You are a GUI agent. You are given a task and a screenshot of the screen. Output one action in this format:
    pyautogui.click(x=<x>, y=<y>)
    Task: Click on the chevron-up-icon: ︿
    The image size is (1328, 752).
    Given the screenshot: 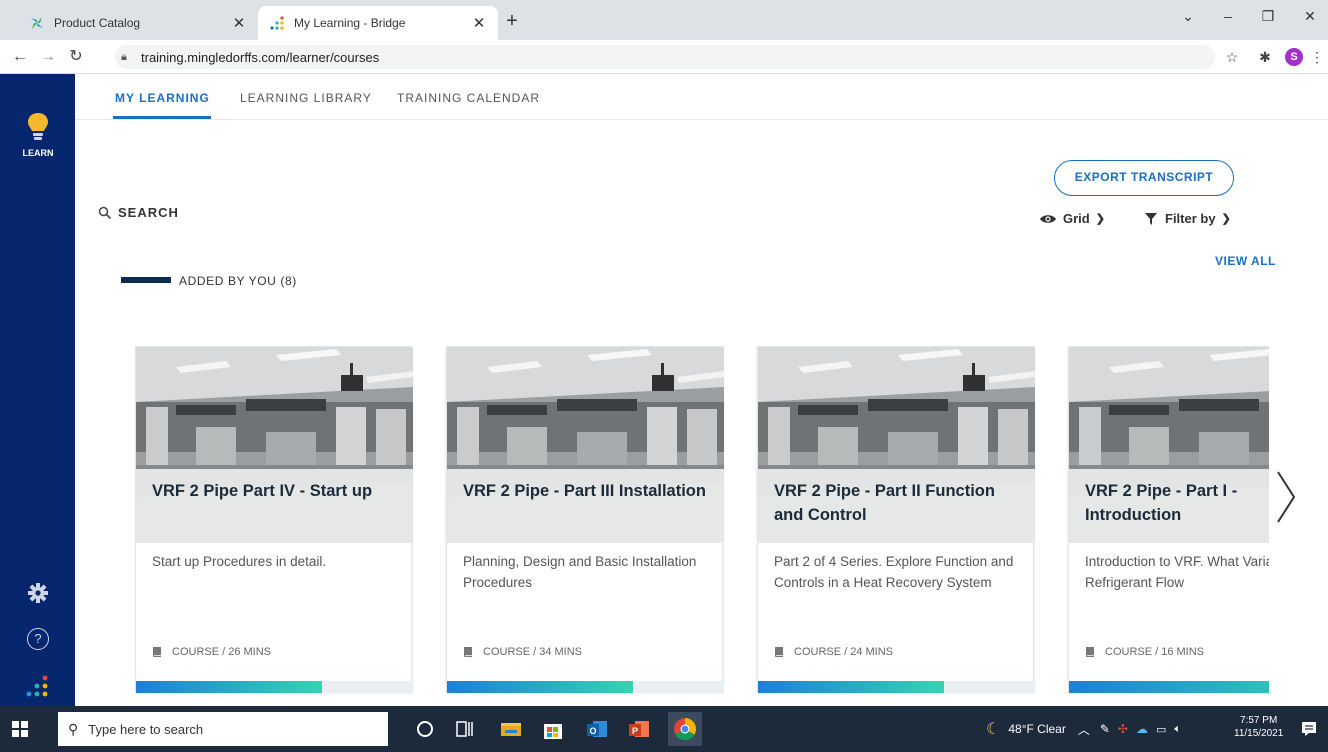 What is the action you would take?
    pyautogui.click(x=1084, y=729)
    